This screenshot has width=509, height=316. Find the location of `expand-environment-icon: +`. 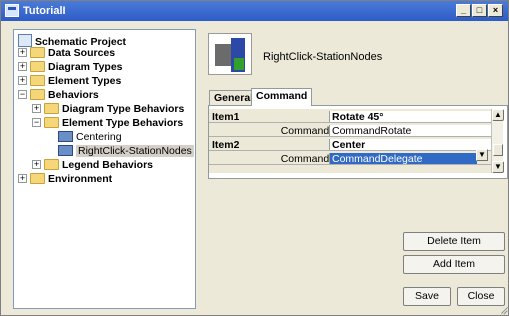

expand-environment-icon: + is located at coordinates (22, 178).